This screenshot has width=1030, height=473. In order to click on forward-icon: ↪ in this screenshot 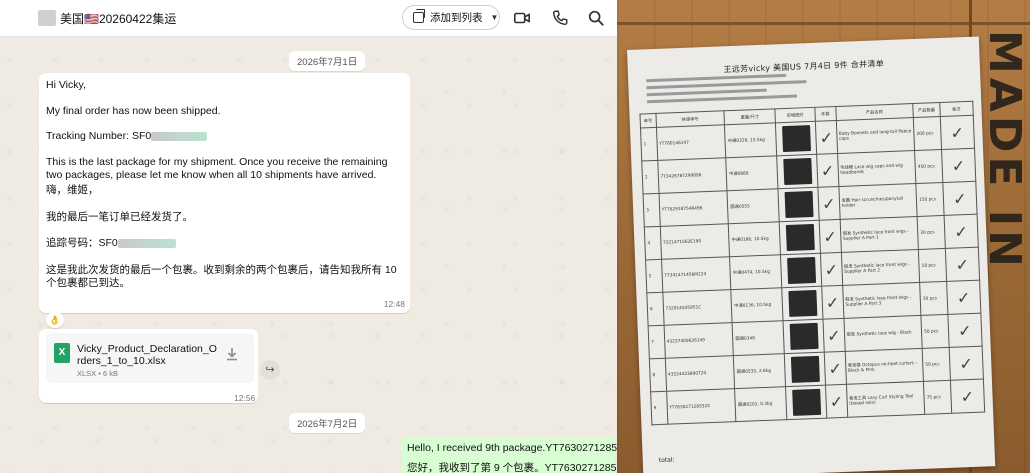, I will do `click(270, 370)`.